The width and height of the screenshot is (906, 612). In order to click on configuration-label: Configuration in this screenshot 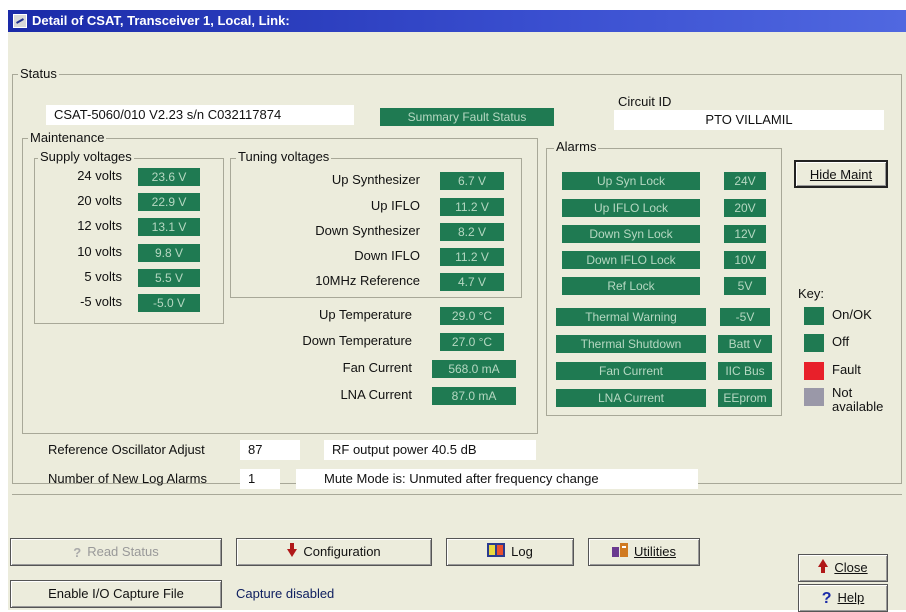, I will do `click(342, 551)`.